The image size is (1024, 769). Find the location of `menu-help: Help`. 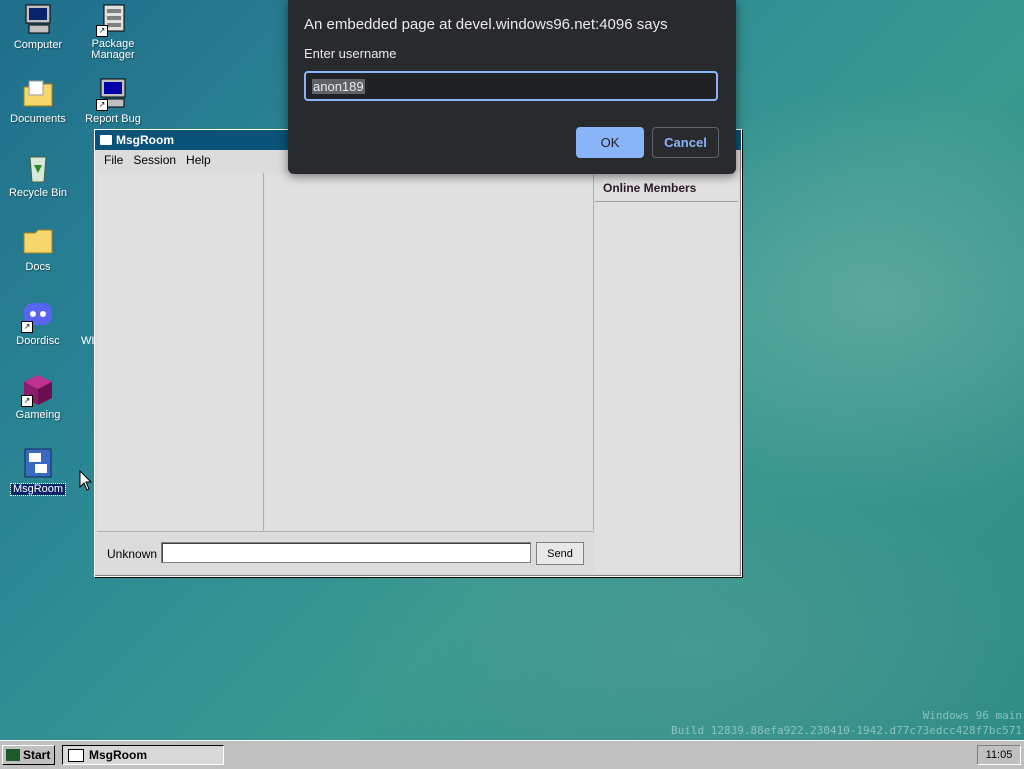

menu-help: Help is located at coordinates (198, 160).